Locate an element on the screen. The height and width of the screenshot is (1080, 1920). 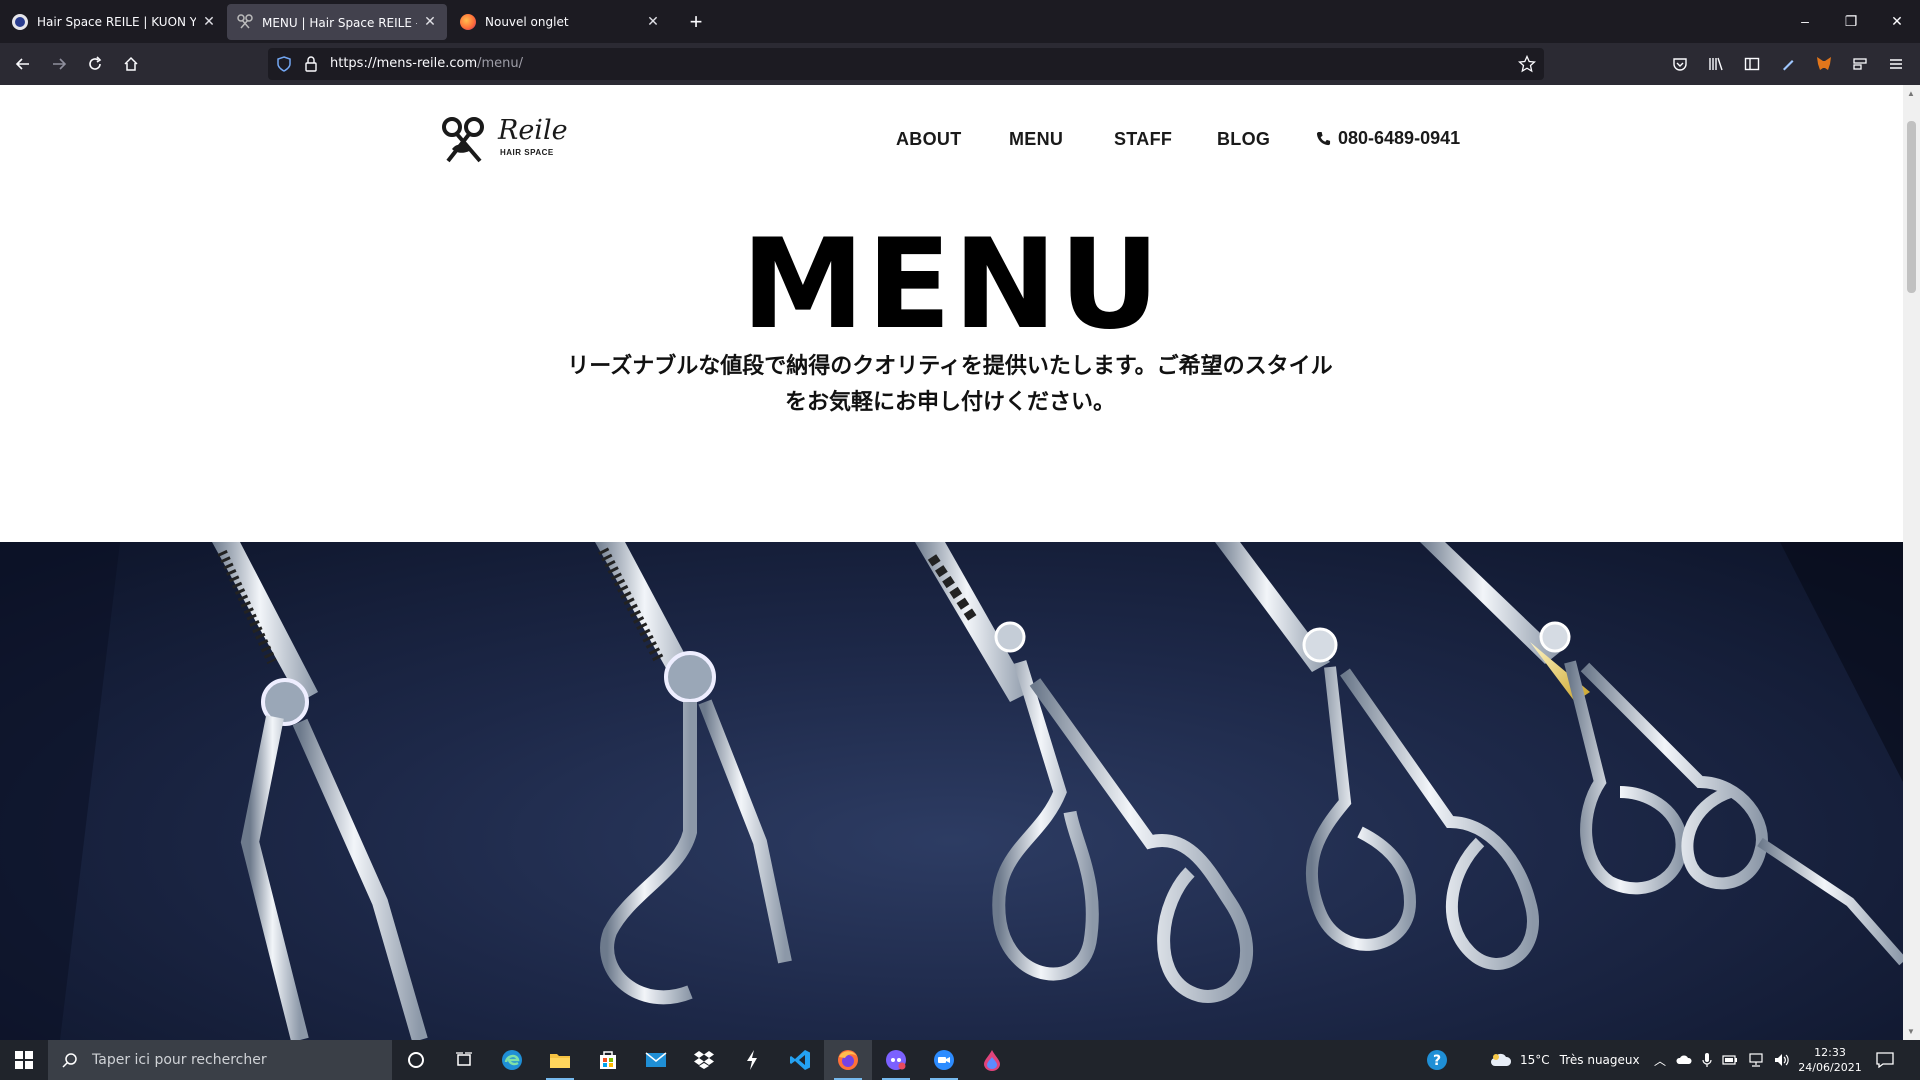
back-arrow-icon is located at coordinates (22, 64).